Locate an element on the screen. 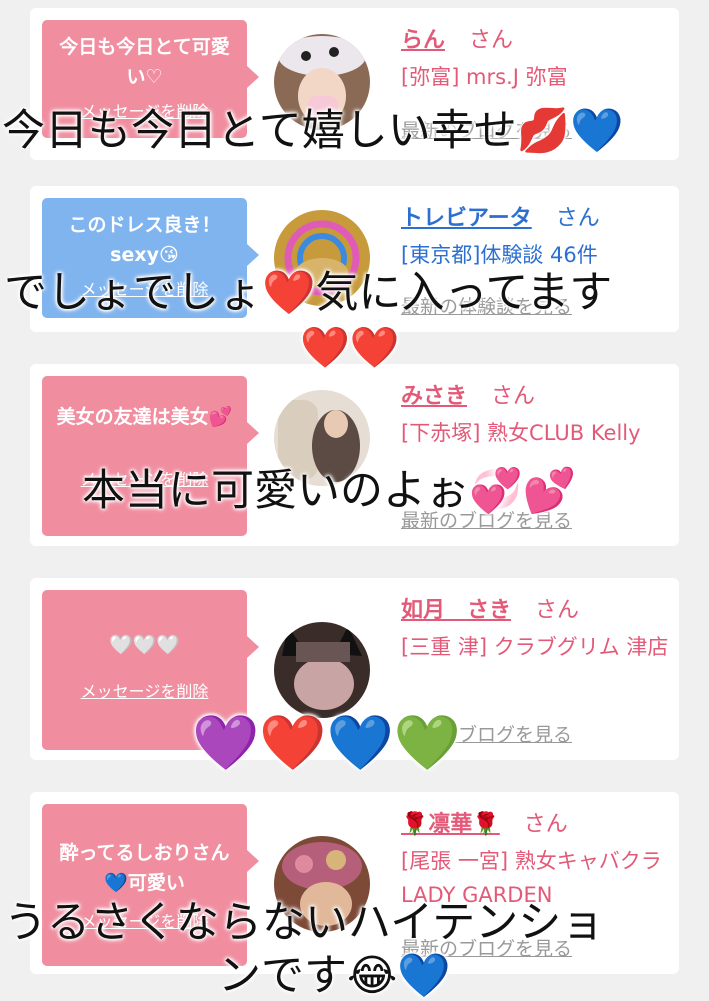  user-name: らん is located at coordinates (423, 40).